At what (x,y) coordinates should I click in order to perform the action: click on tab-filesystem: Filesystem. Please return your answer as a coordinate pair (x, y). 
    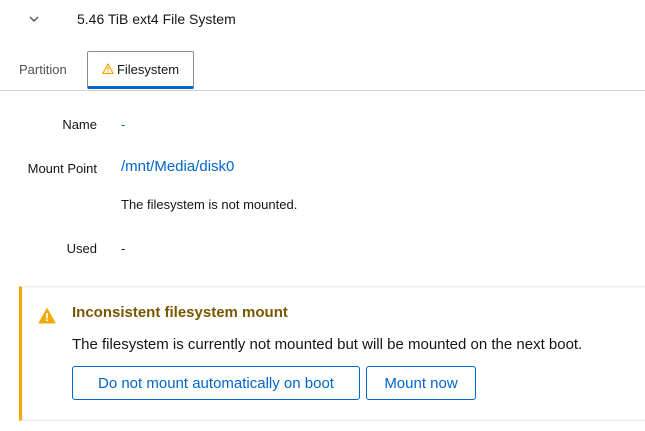
    Looking at the image, I should click on (140, 70).